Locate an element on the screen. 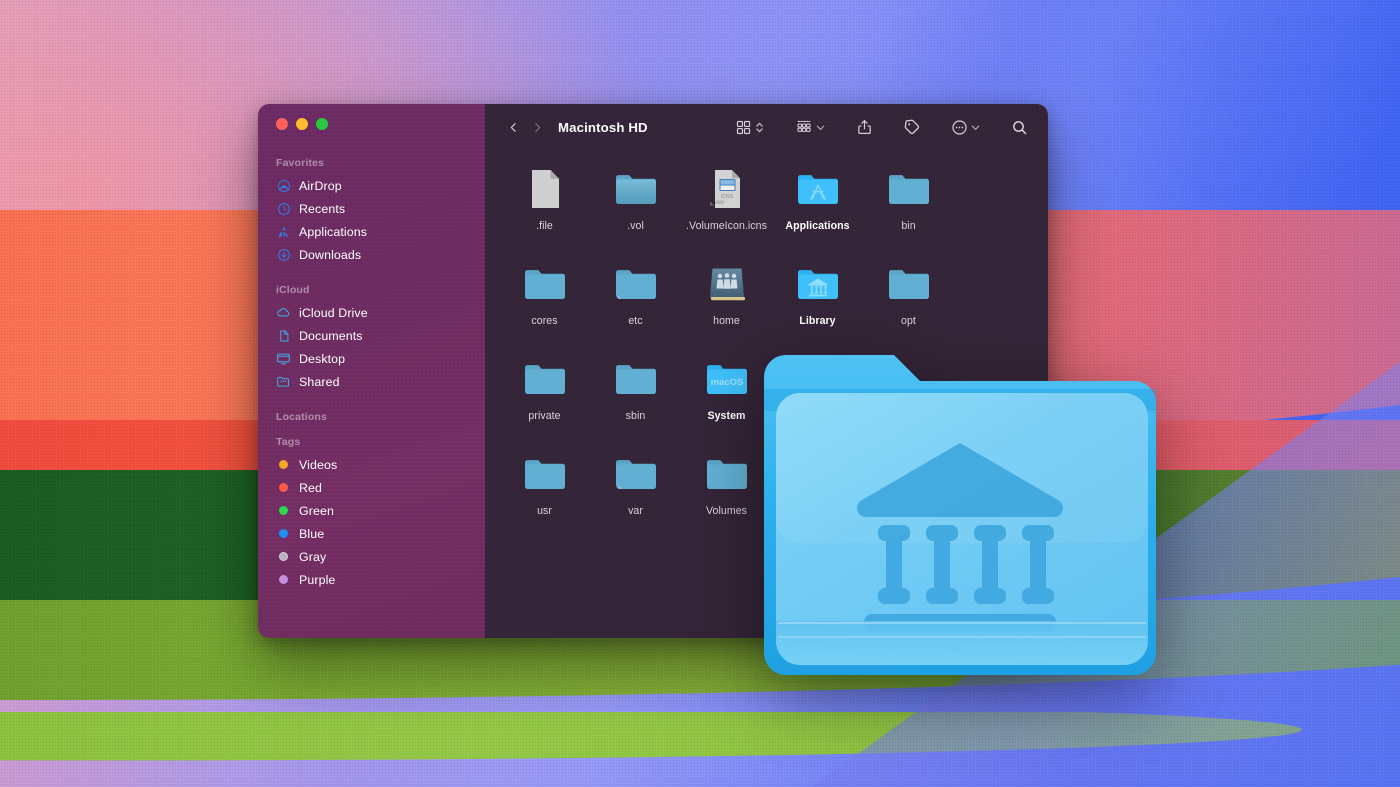 The image size is (1400, 787). file-label: sbin is located at coordinates (635, 416).